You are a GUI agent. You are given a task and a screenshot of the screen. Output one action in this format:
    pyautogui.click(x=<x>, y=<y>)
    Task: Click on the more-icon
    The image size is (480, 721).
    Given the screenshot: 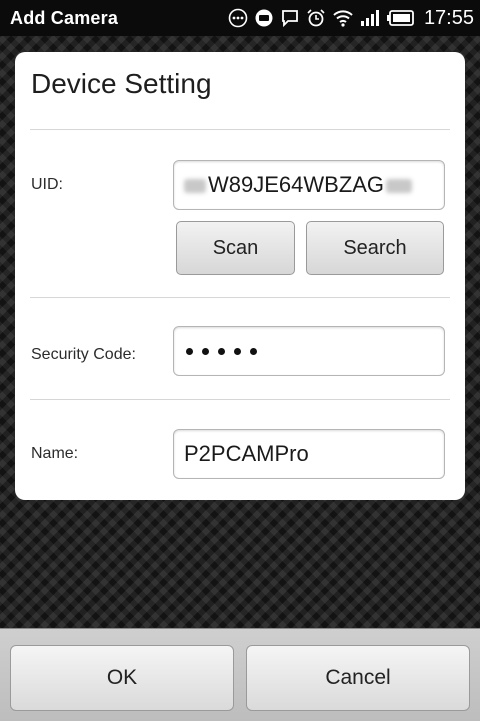 What is the action you would take?
    pyautogui.click(x=238, y=18)
    